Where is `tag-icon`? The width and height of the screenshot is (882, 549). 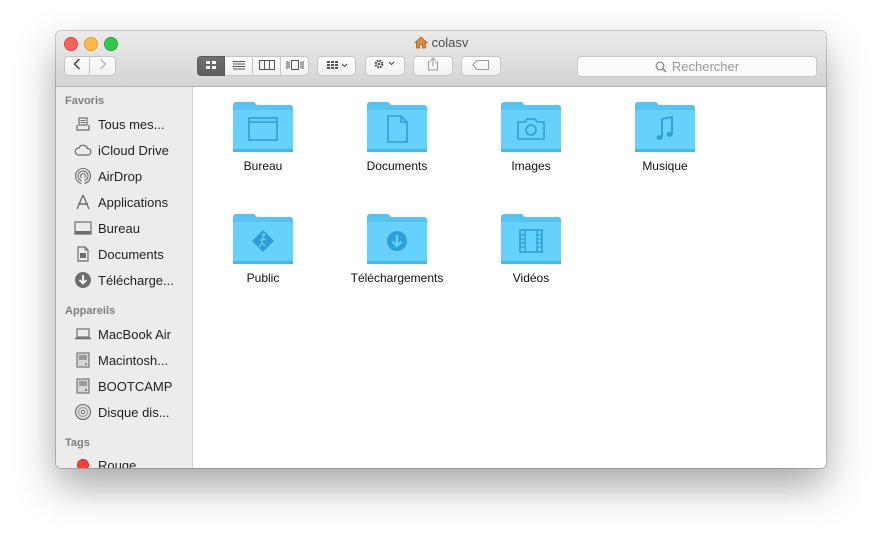
tag-icon is located at coordinates (481, 66).